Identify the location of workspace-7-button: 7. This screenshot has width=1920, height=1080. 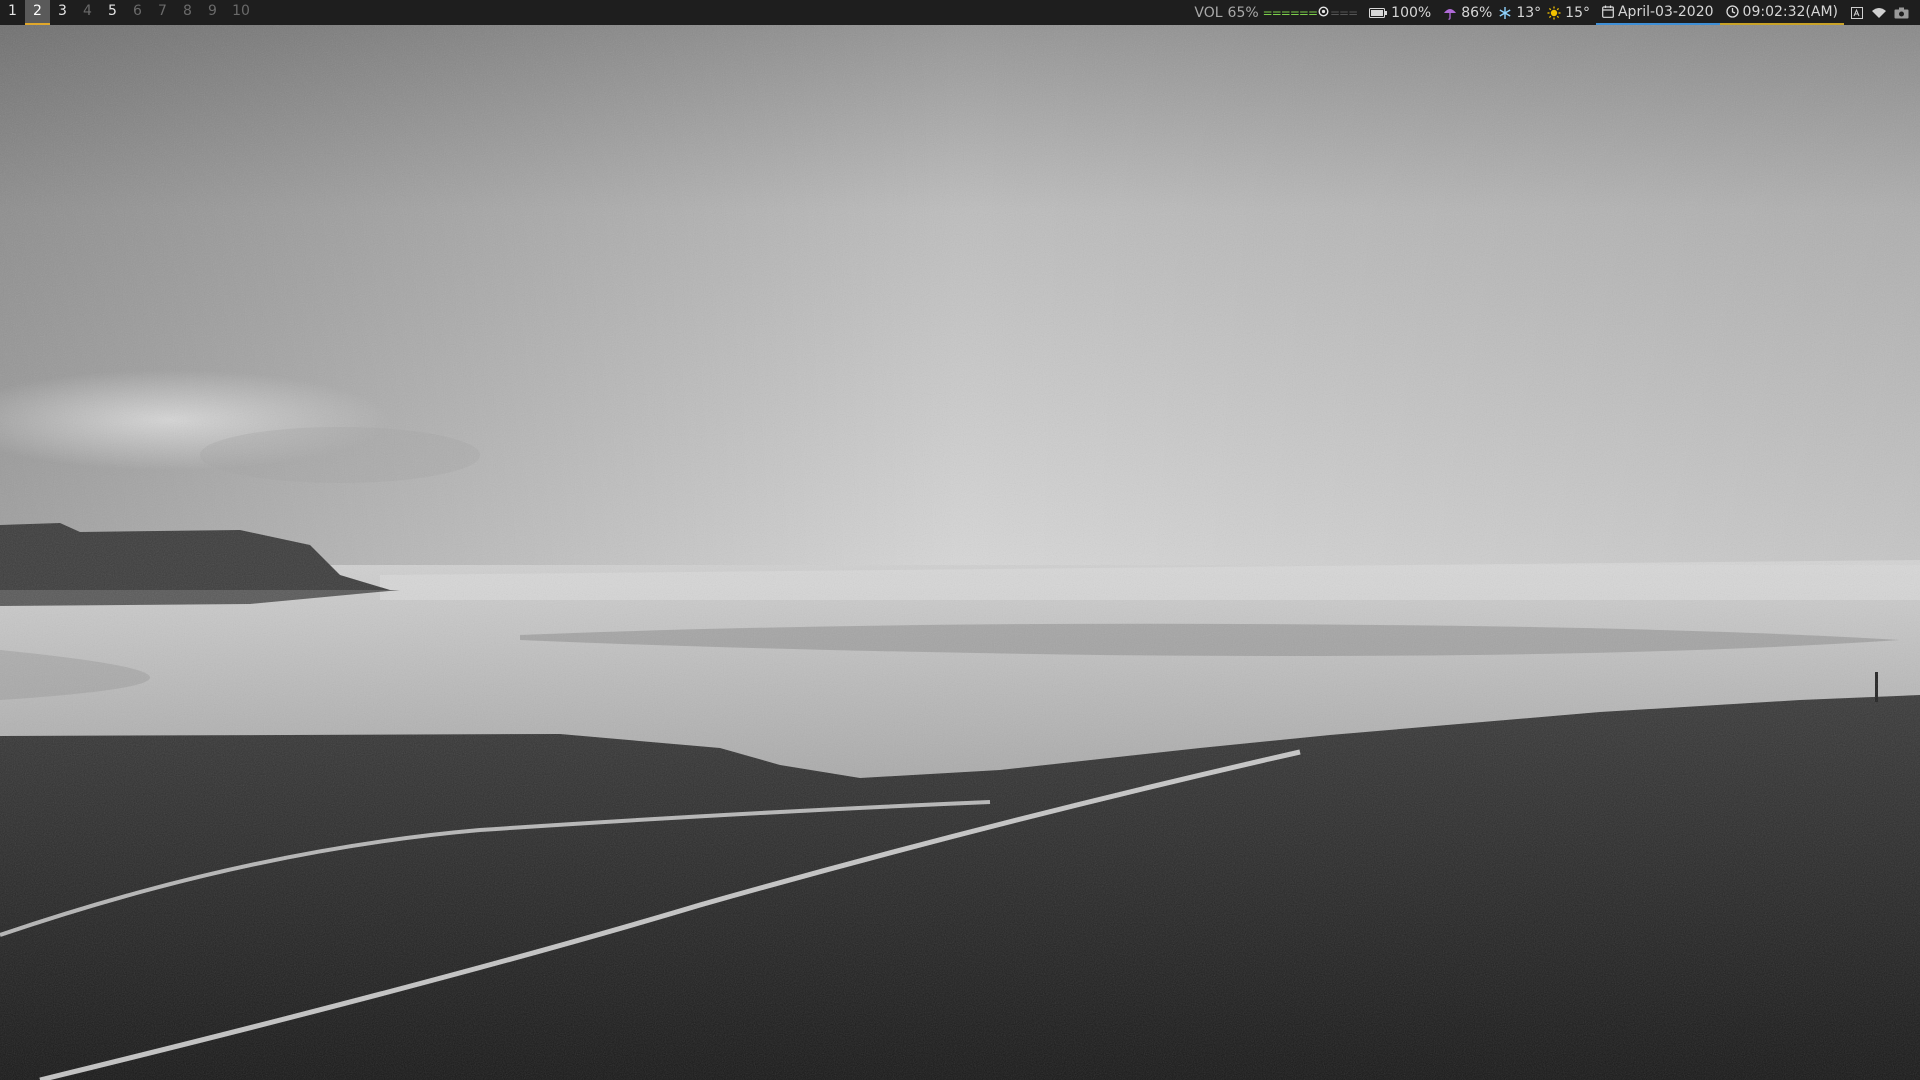
(162, 12).